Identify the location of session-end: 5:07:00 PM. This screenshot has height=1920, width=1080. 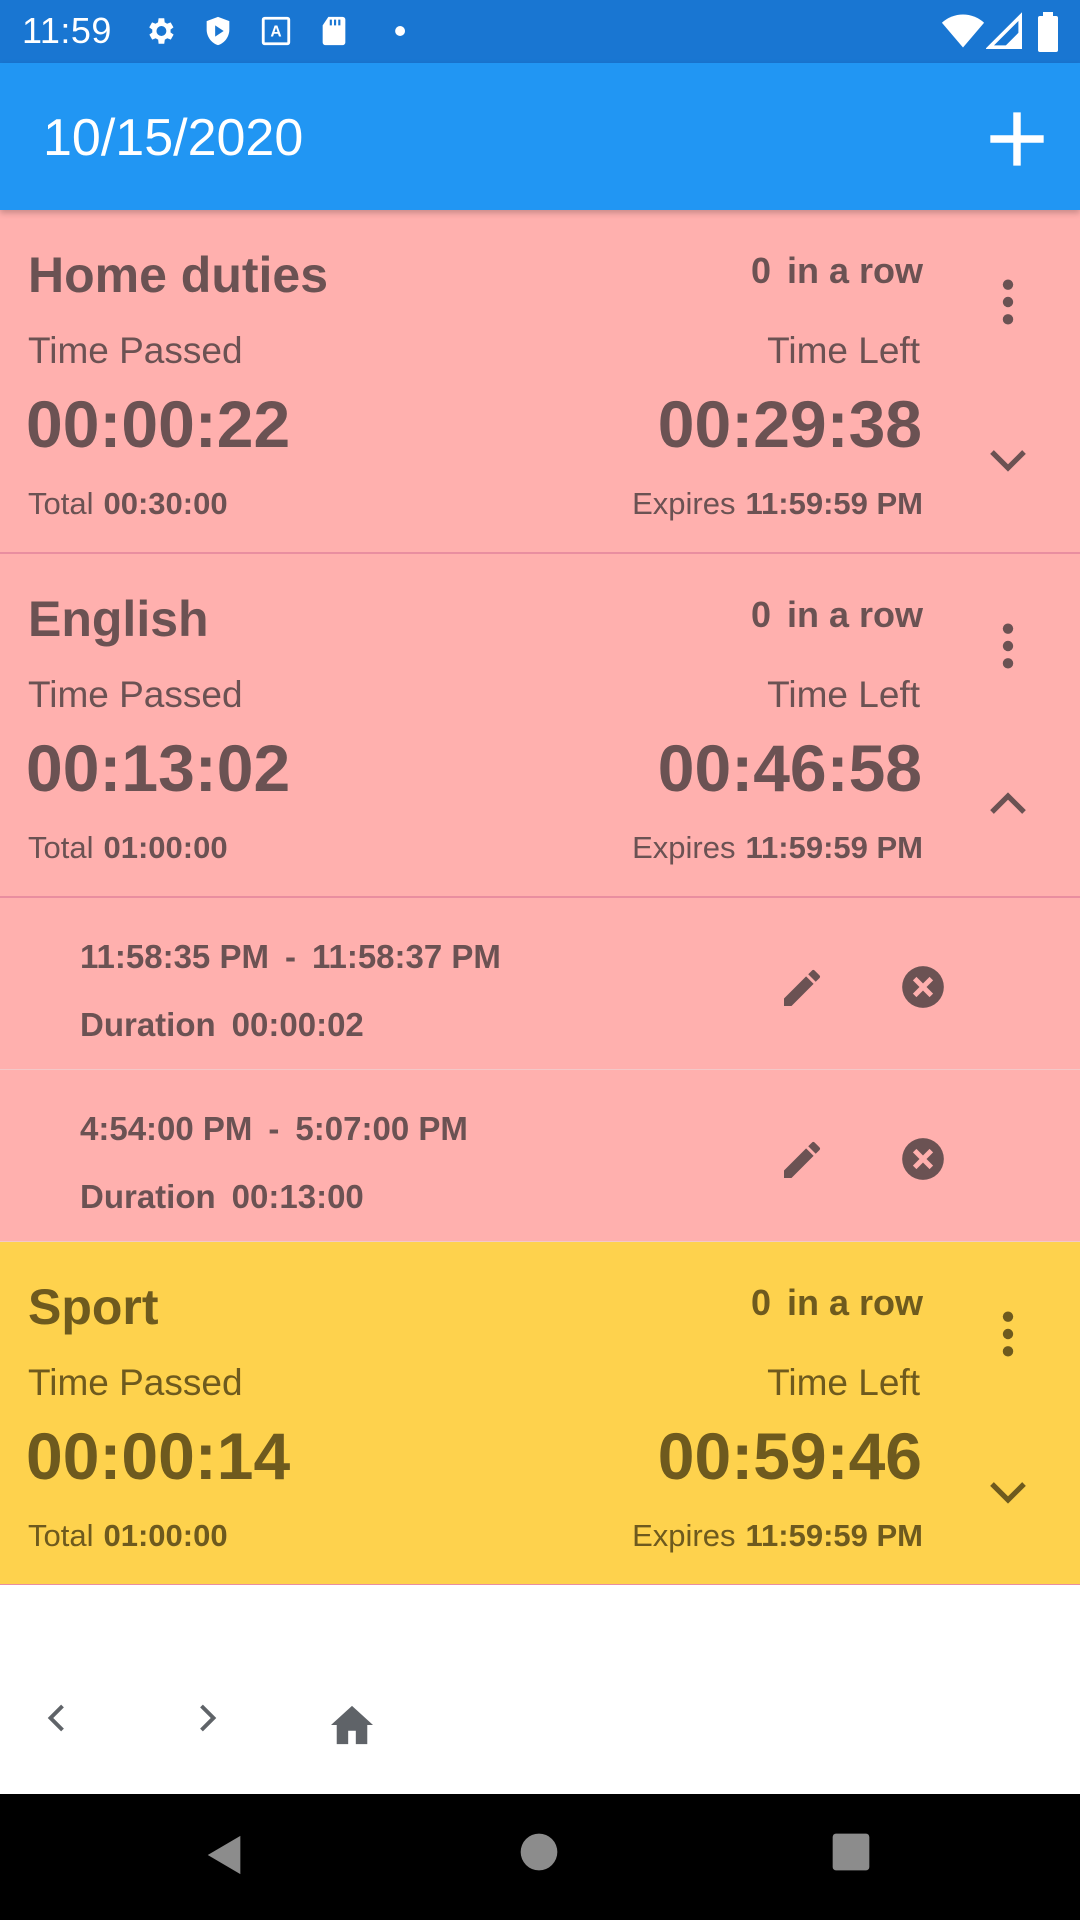
(381, 1128).